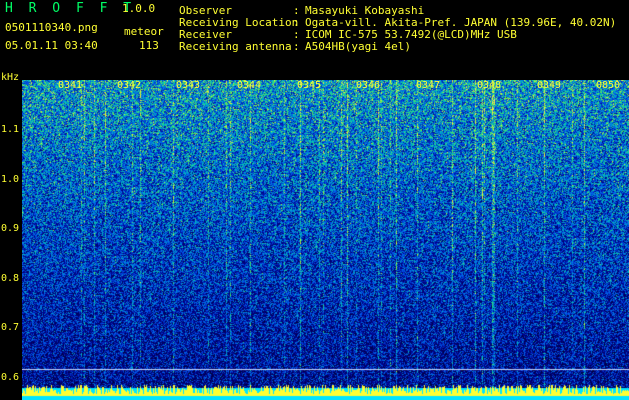 The height and width of the screenshot is (400, 629). What do you see at coordinates (70, 8) in the screenshot?
I see `app-title: H R O F F T` at bounding box center [70, 8].